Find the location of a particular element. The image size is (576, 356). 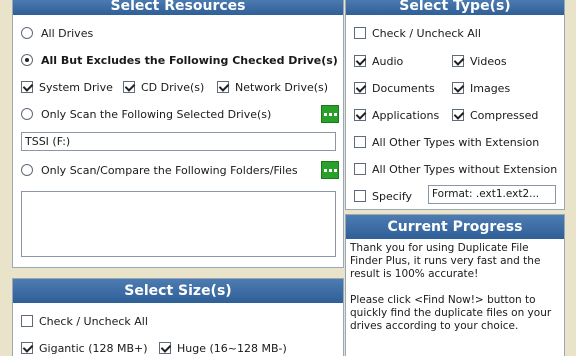

documents-checkbox: Documents is located at coordinates (394, 88).